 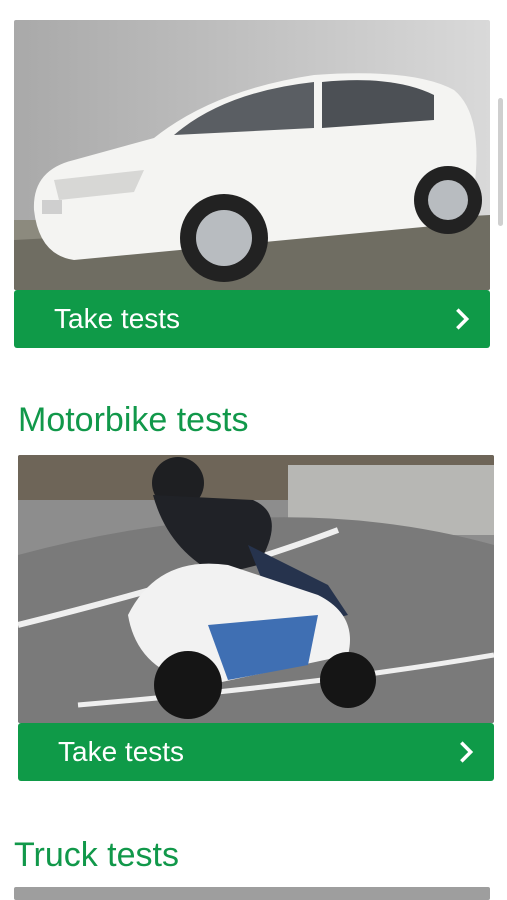 I want to click on car-take-tests-button: Take tests, so click(x=252, y=319).